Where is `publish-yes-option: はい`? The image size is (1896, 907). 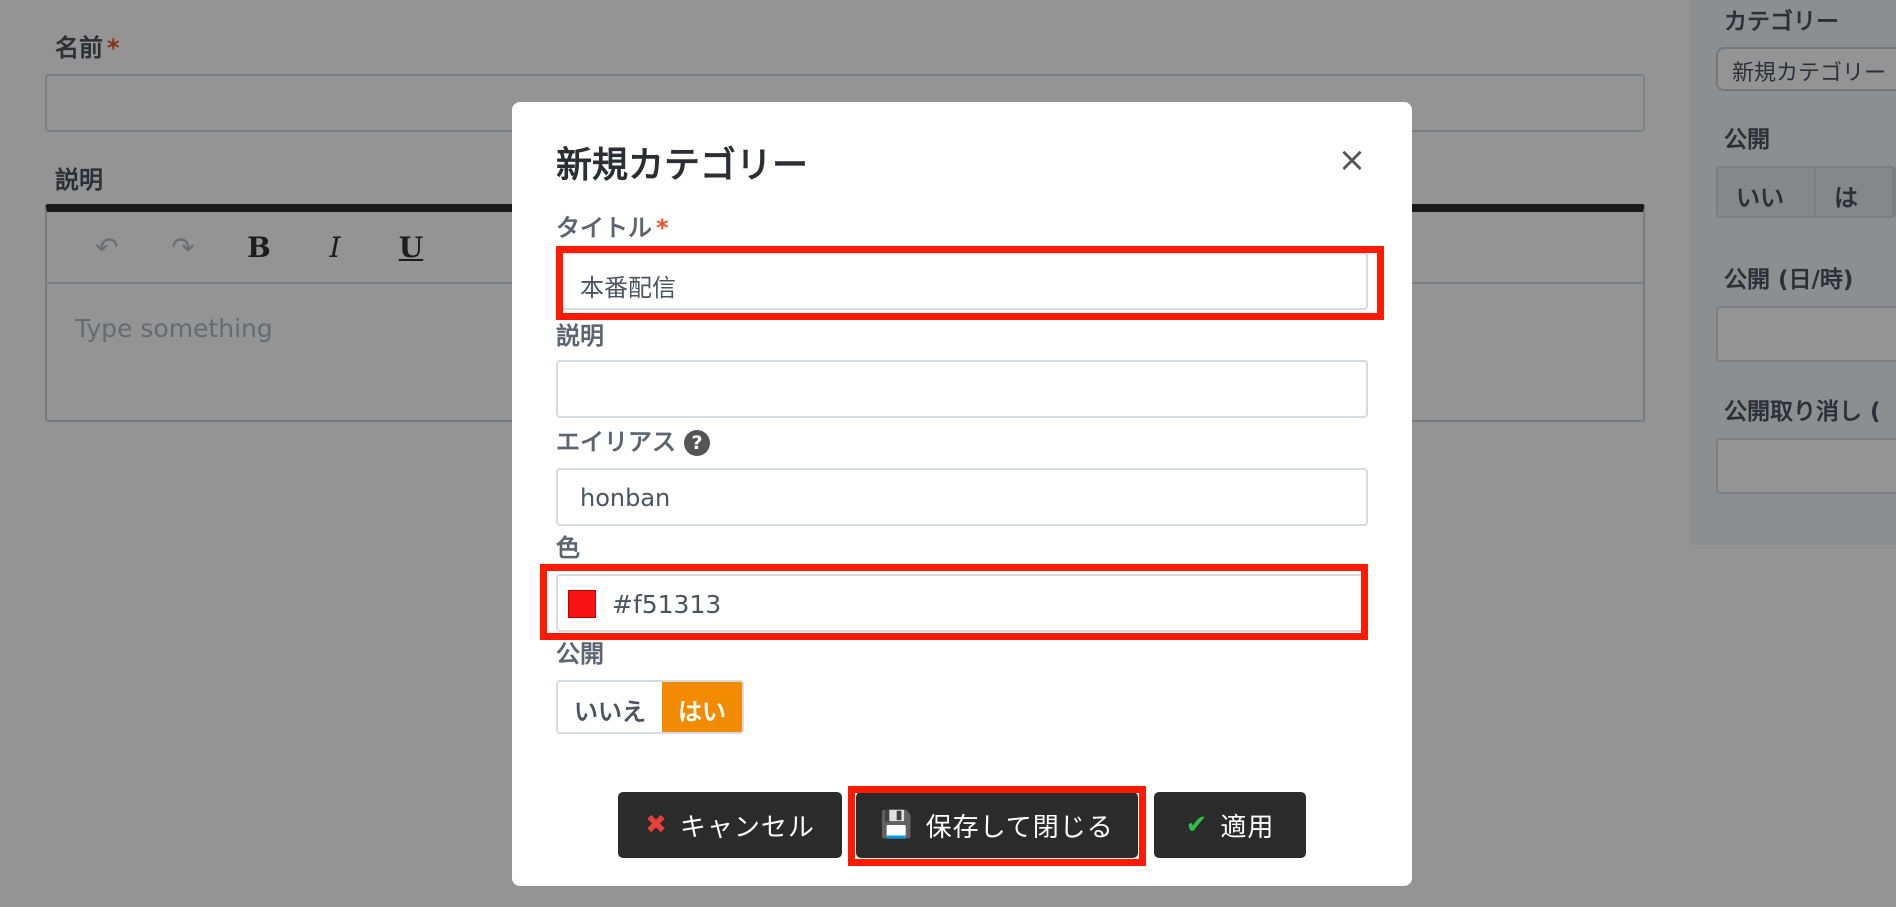
publish-yes-option: はい is located at coordinates (702, 707).